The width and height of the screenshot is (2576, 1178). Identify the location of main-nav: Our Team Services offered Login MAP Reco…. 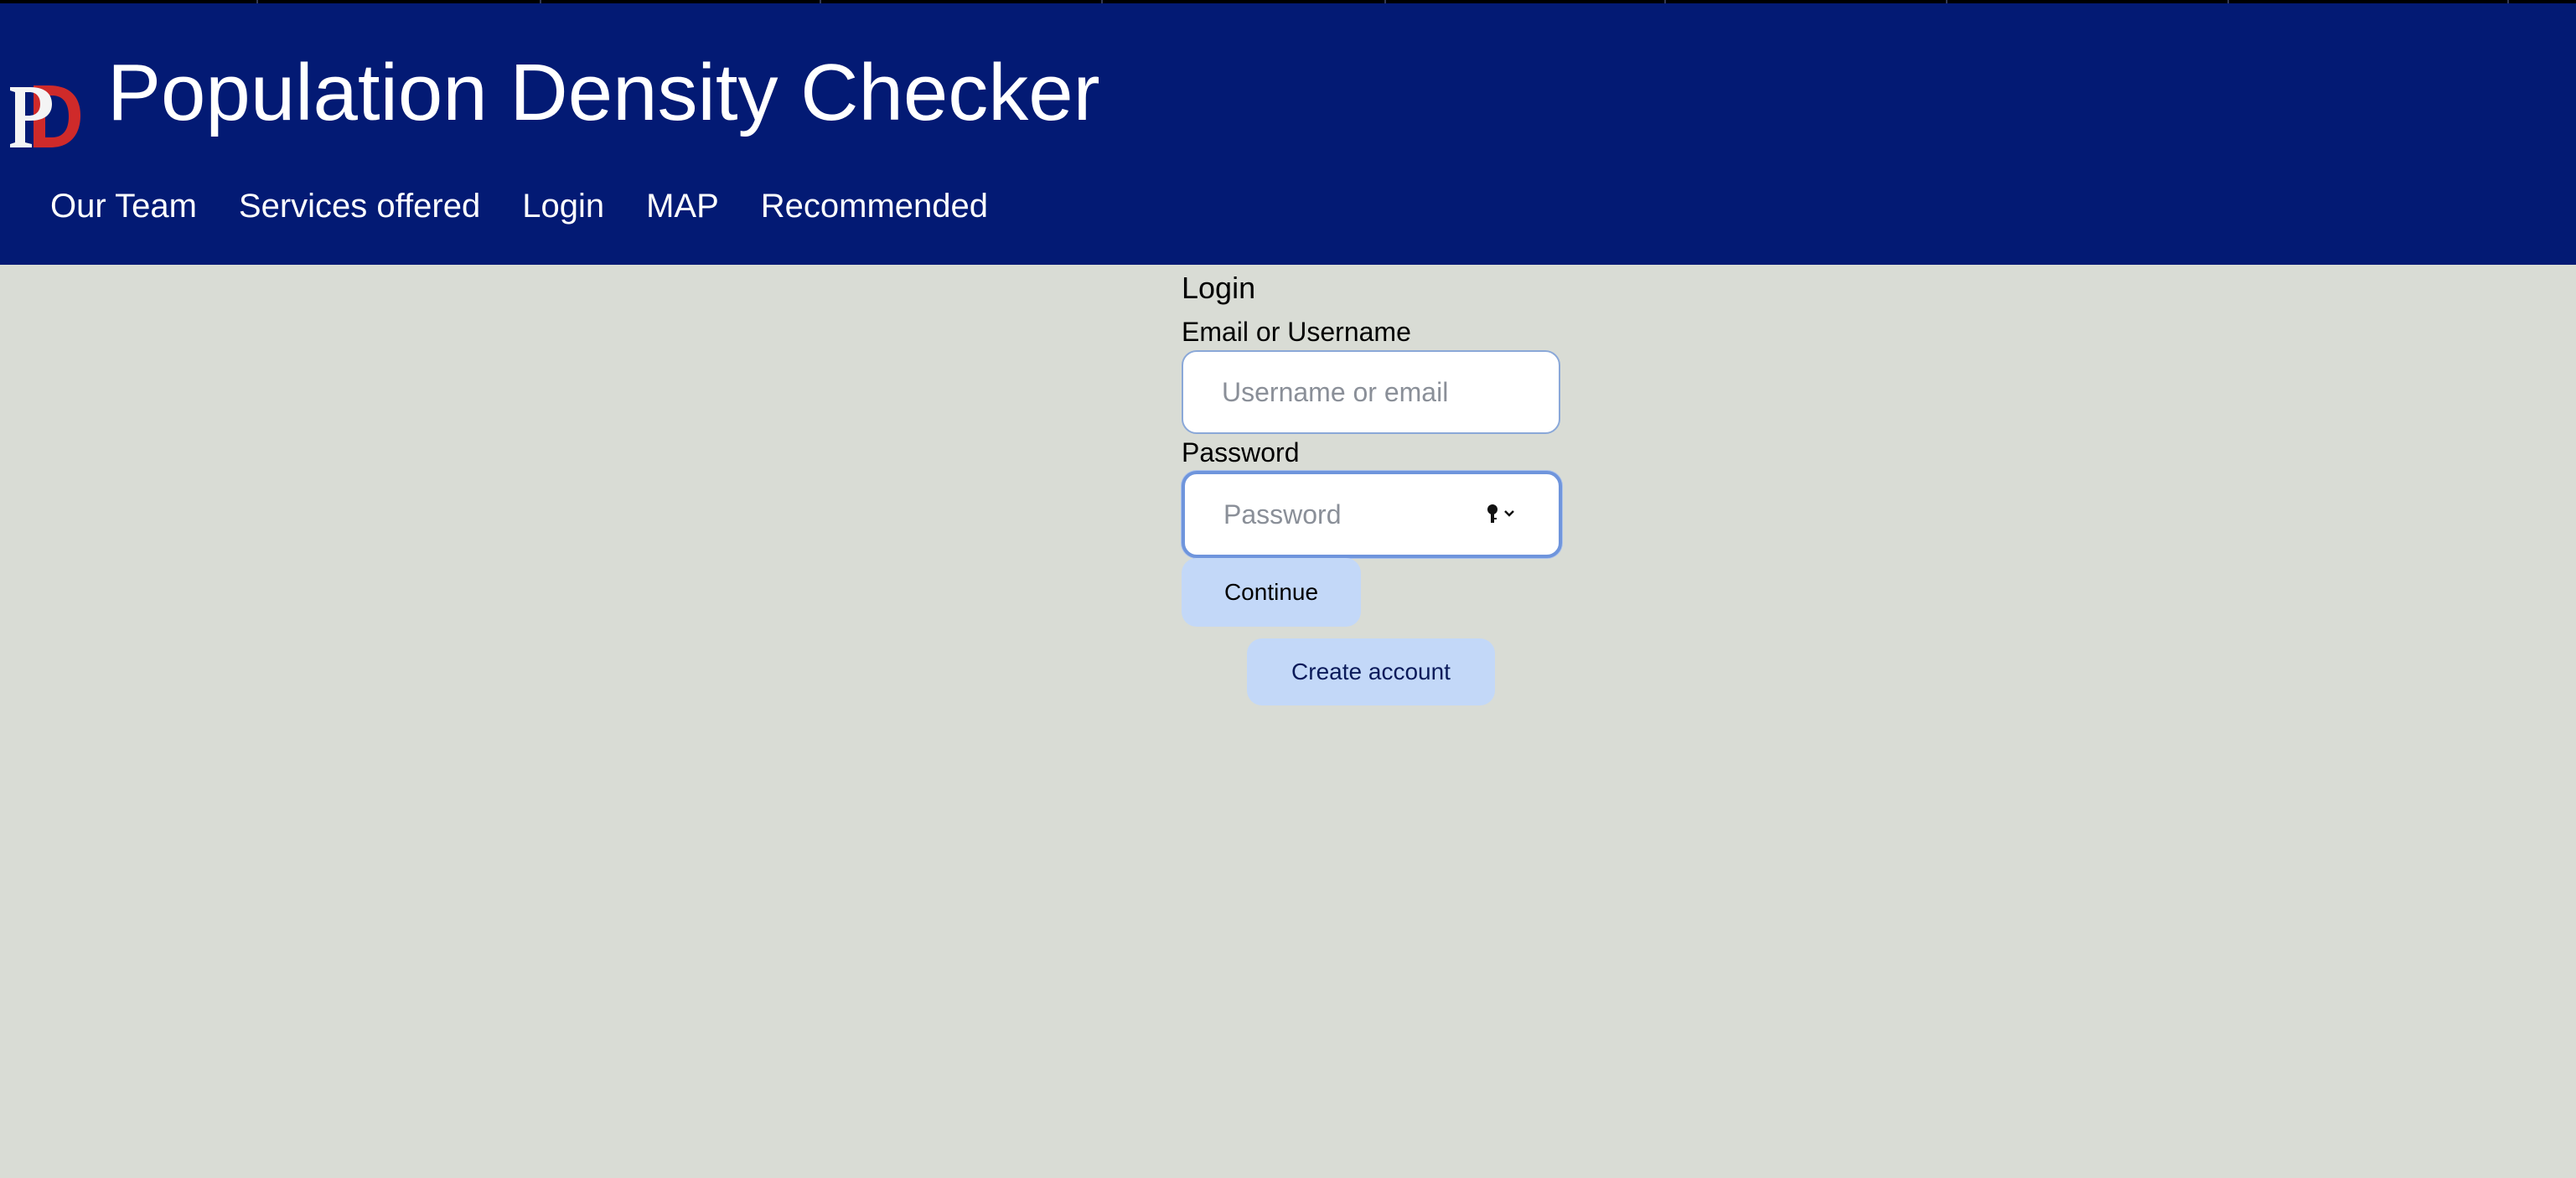
(540, 206).